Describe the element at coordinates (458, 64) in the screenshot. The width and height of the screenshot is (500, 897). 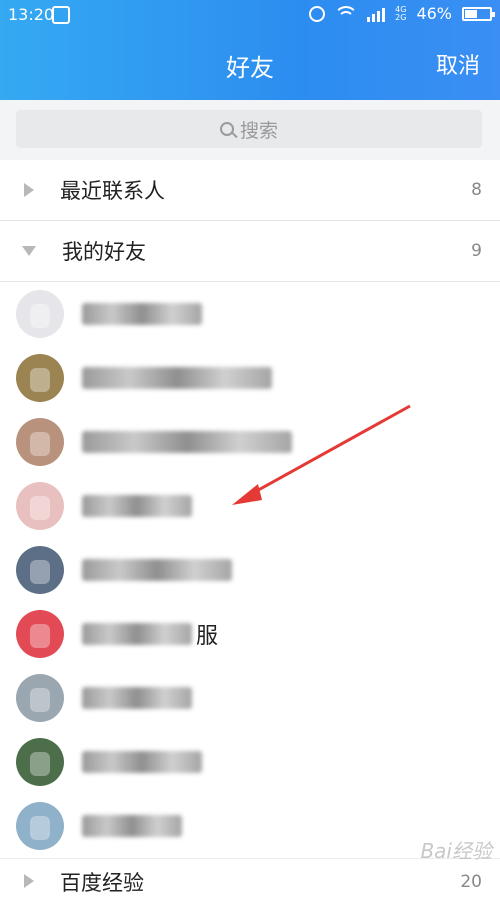
I see `cancel-button: 取消` at that location.